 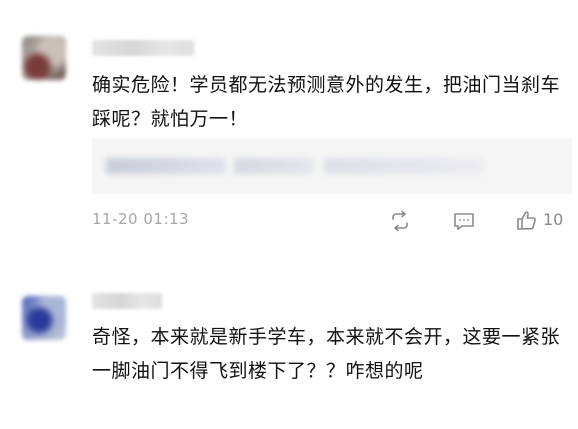 I want to click on reply-preview-box, so click(x=332, y=166).